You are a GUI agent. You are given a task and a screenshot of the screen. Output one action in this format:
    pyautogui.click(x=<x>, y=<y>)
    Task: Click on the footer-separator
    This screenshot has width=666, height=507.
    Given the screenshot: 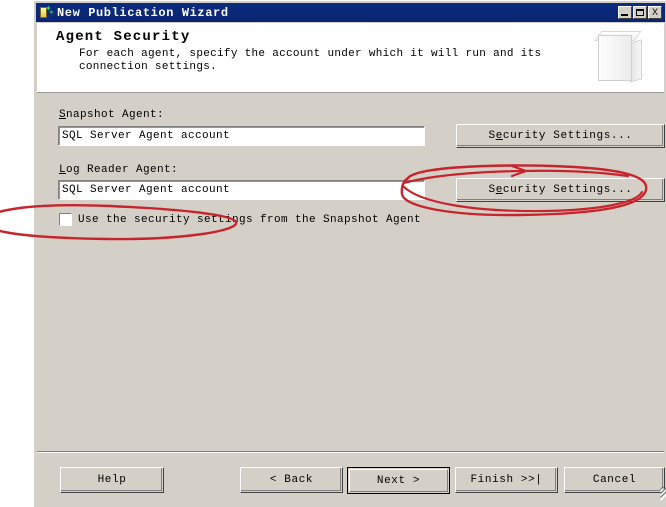 What is the action you would take?
    pyautogui.click(x=350, y=452)
    